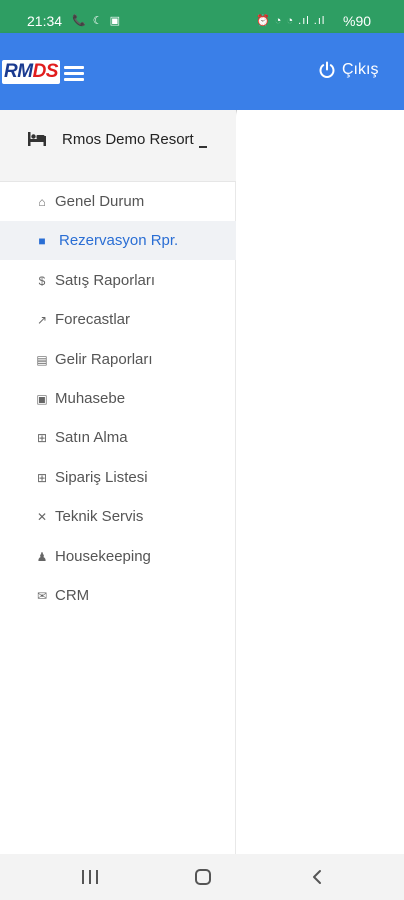  I want to click on menu-item-label: Rezervasyon Rpr., so click(119, 240).